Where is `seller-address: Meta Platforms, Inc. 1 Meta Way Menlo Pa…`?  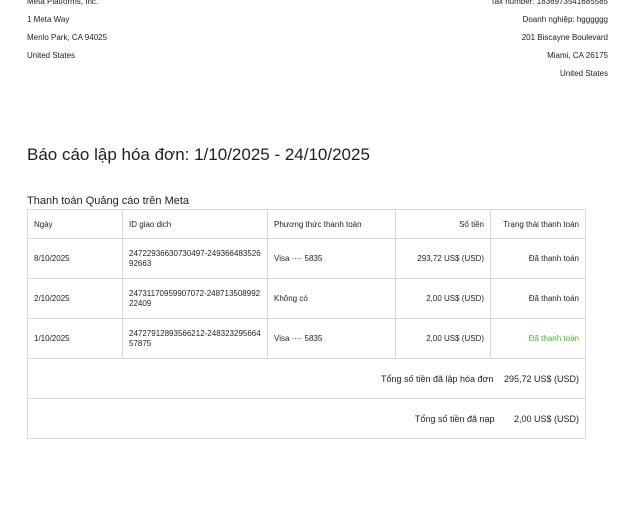 seller-address: Meta Platforms, Inc. 1 Meta Way Menlo Pa… is located at coordinates (67, 32).